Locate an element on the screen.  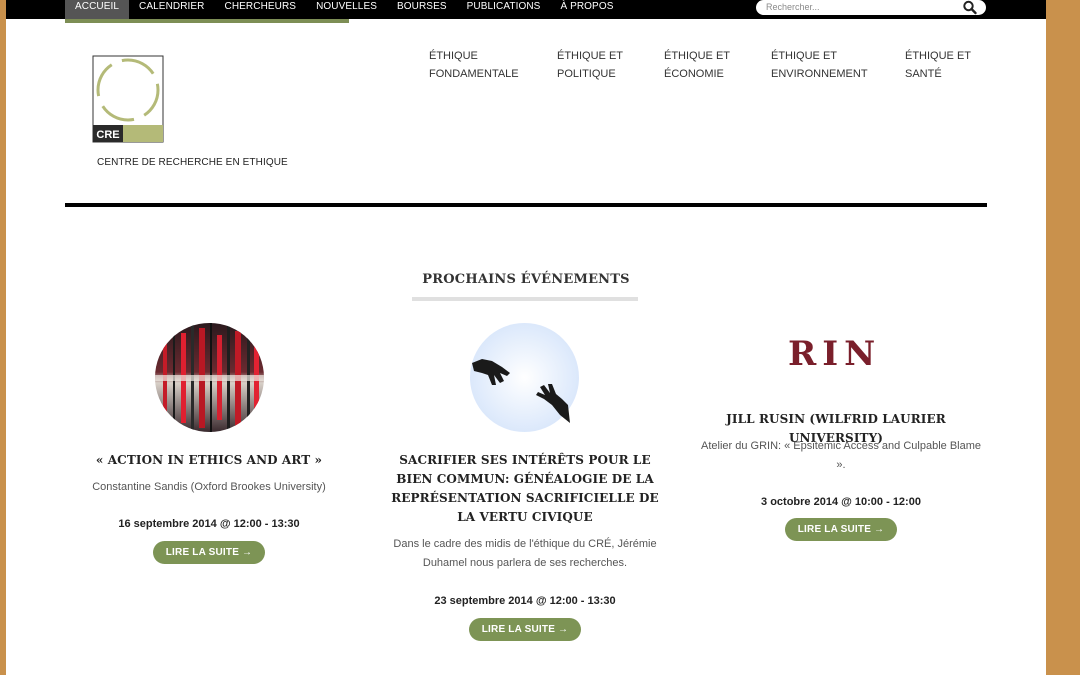
topnav-accueil: ACCUEIL is located at coordinates (97, 9).